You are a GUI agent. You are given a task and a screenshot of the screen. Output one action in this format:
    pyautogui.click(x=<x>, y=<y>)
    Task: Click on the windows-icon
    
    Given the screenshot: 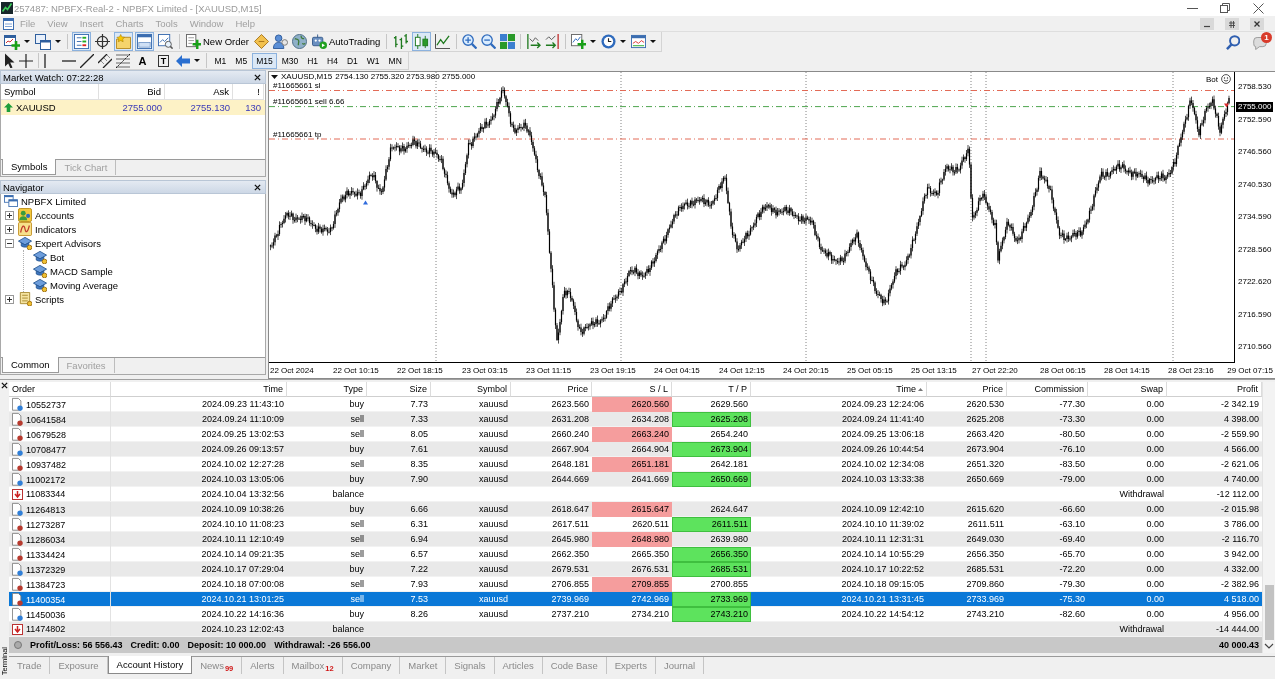 What is the action you would take?
    pyautogui.click(x=43, y=41)
    